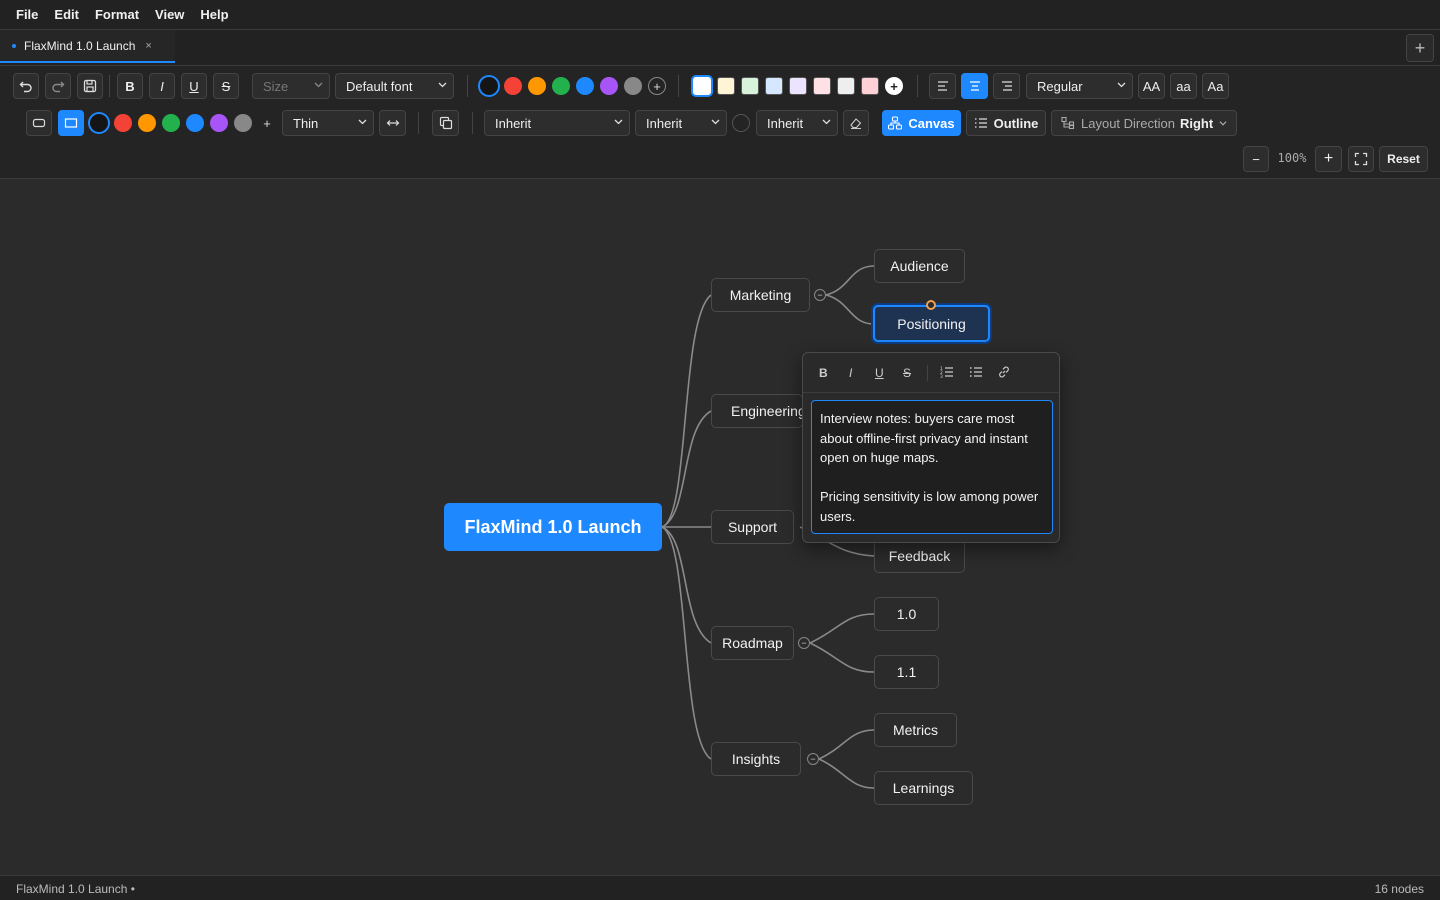 The height and width of the screenshot is (900, 1440). I want to click on menu-file: File, so click(27, 14).